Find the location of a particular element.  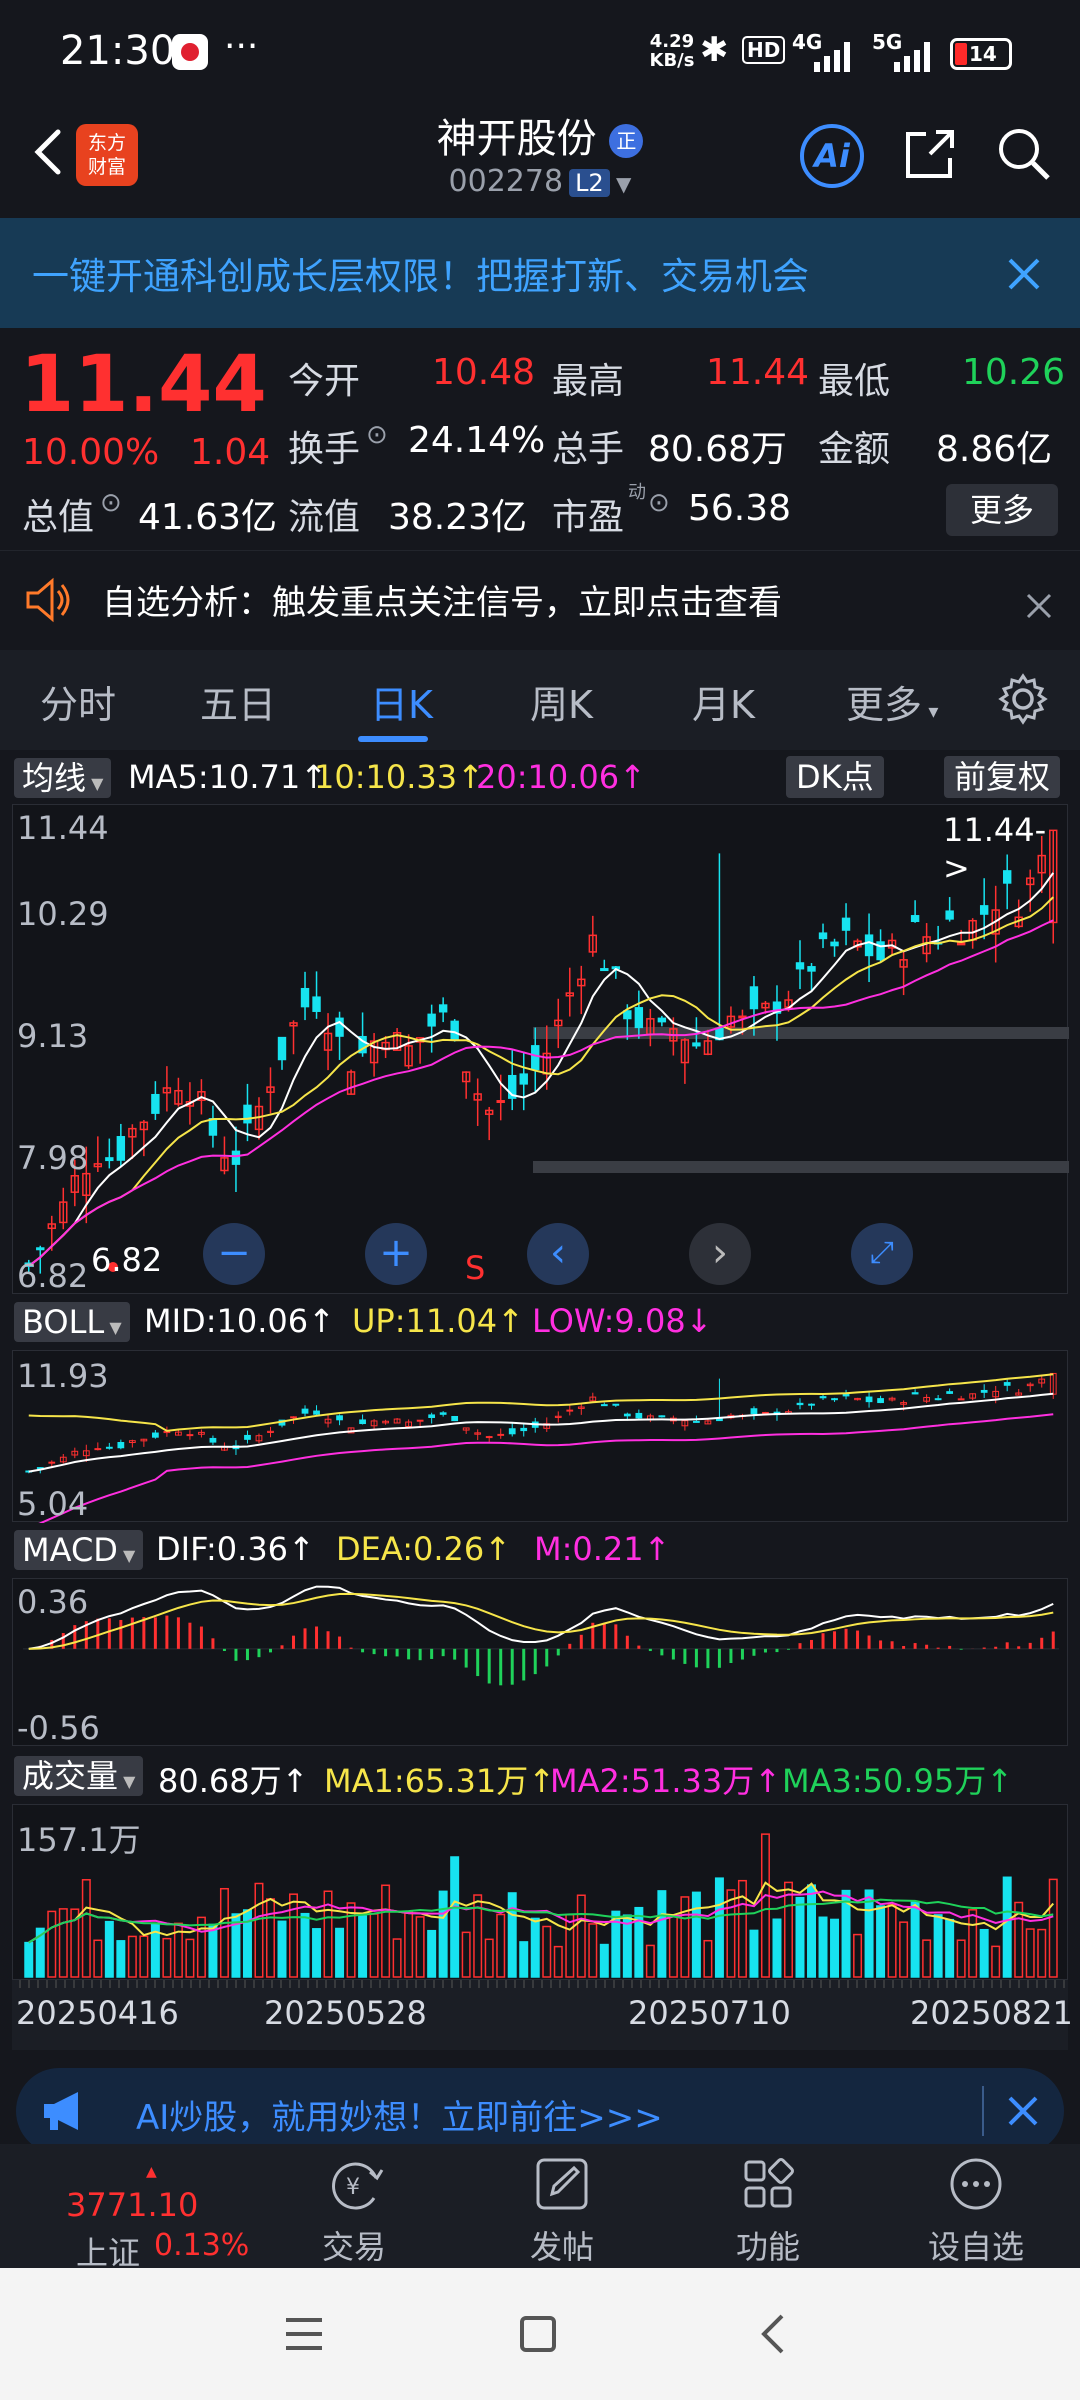

ai-assistant-button: Ai is located at coordinates (832, 156).